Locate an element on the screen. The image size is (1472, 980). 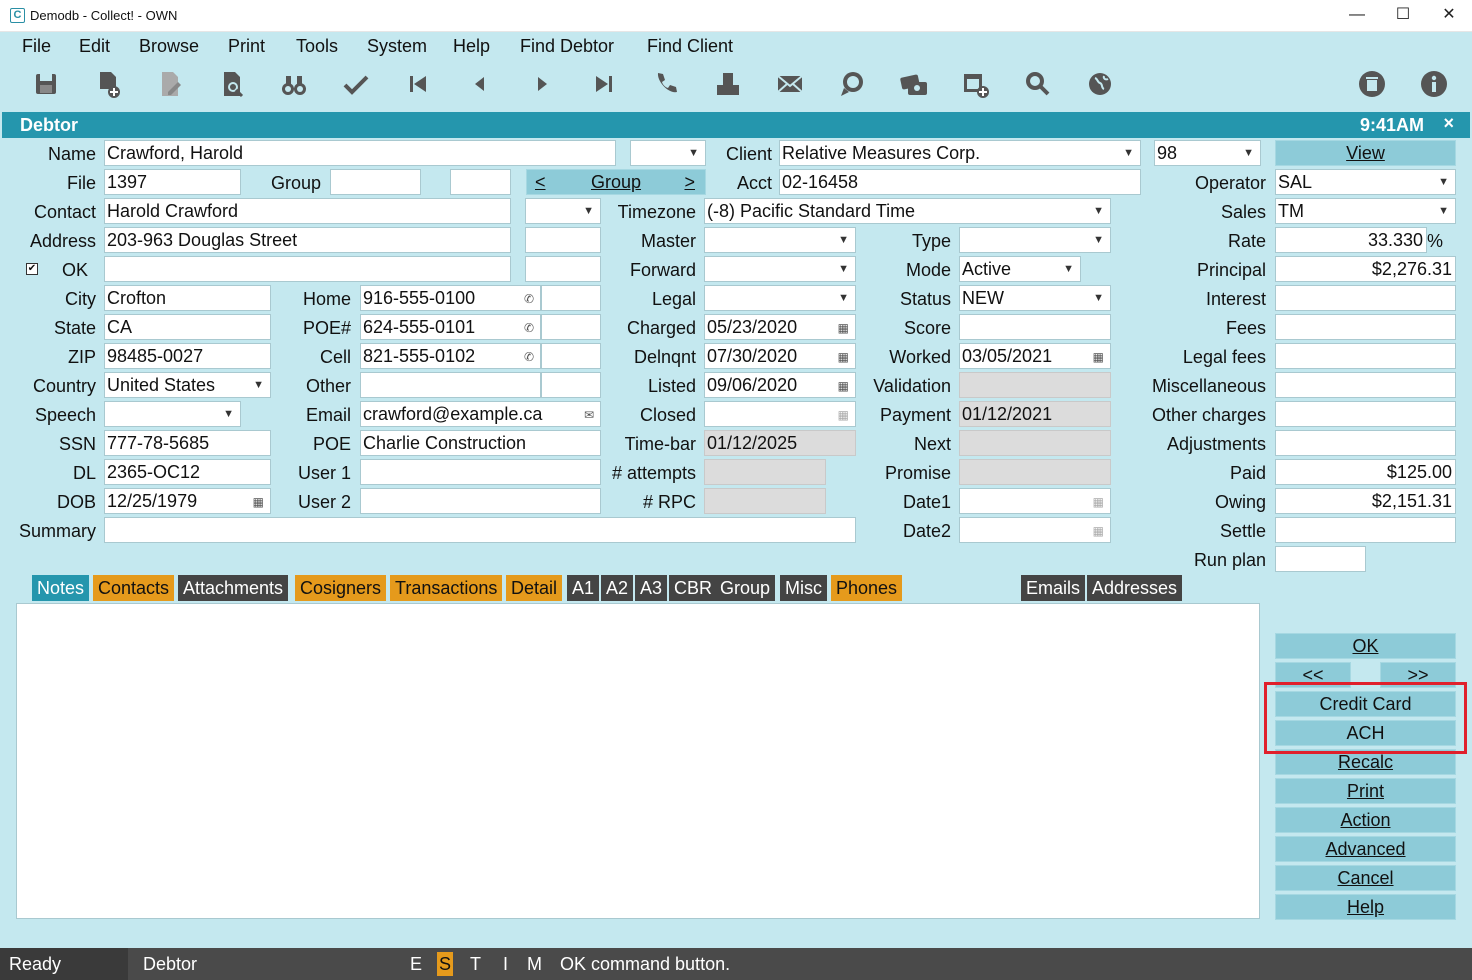
type-dropdown: ▼ is located at coordinates (1035, 240).